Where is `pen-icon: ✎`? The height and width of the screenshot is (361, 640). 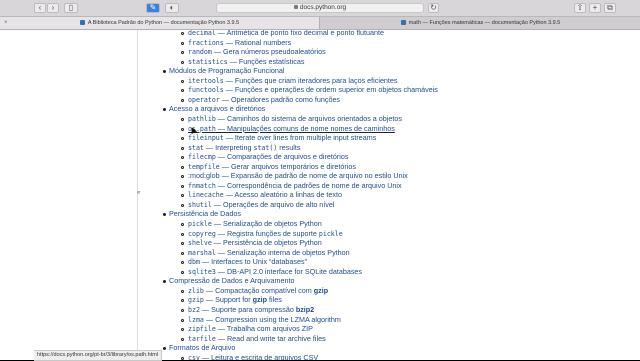 pen-icon: ✎ is located at coordinates (153, 8).